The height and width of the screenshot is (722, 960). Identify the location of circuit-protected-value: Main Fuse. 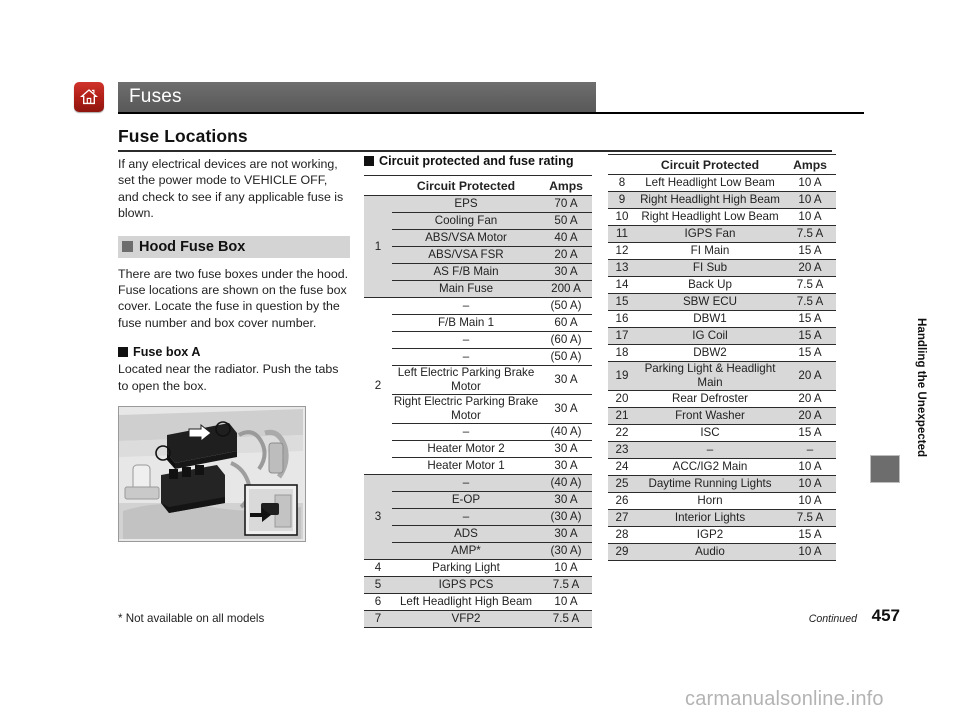
(466, 289).